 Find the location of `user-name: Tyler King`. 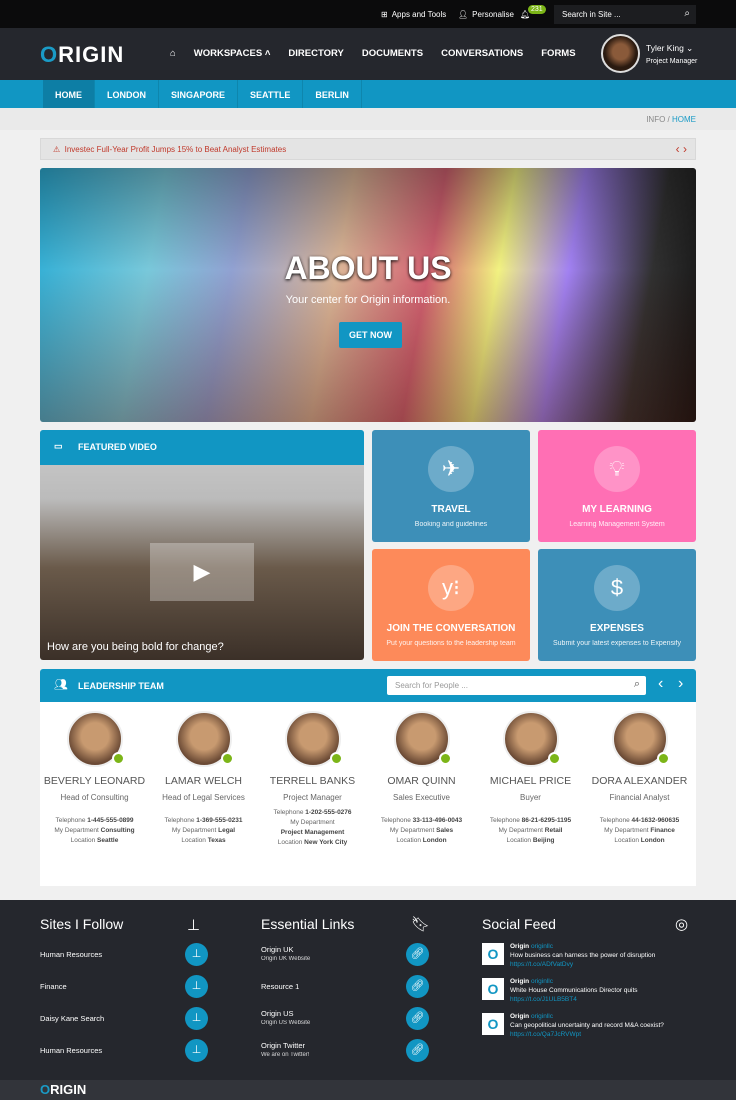

user-name: Tyler King is located at coordinates (665, 48).